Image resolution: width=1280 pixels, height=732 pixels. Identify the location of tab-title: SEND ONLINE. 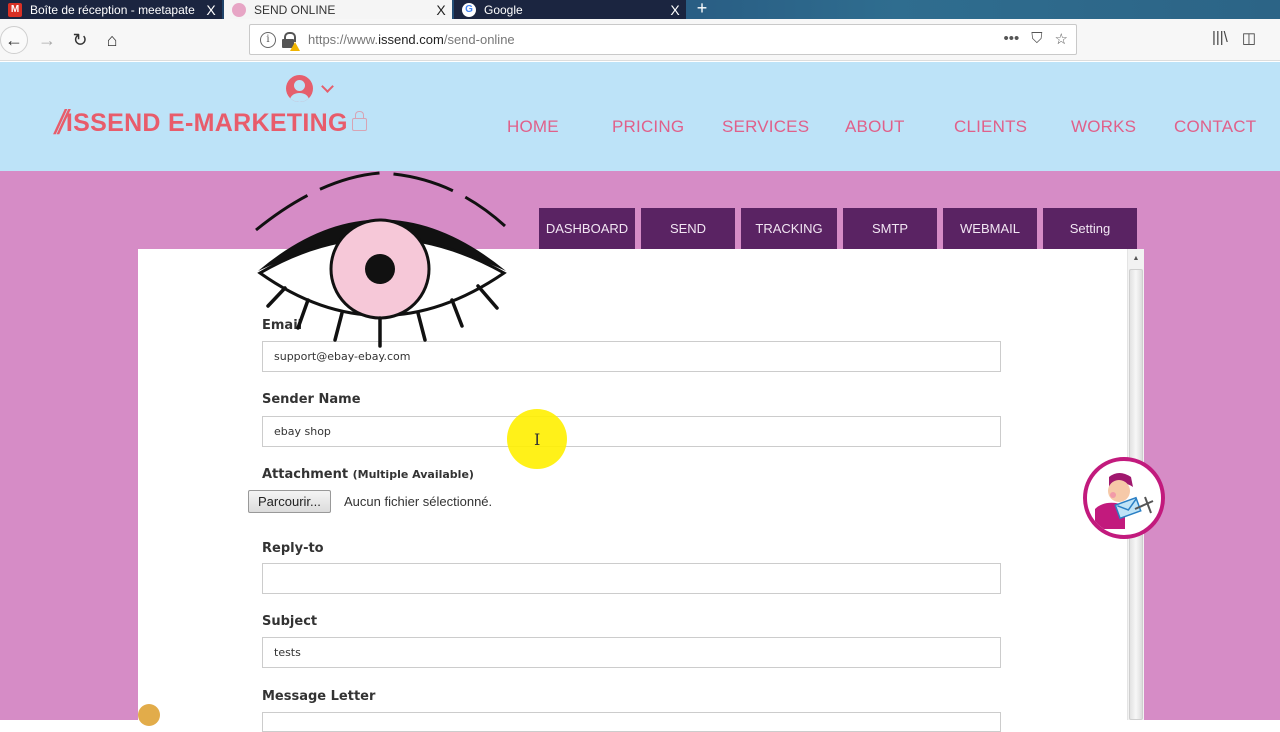
(295, 9).